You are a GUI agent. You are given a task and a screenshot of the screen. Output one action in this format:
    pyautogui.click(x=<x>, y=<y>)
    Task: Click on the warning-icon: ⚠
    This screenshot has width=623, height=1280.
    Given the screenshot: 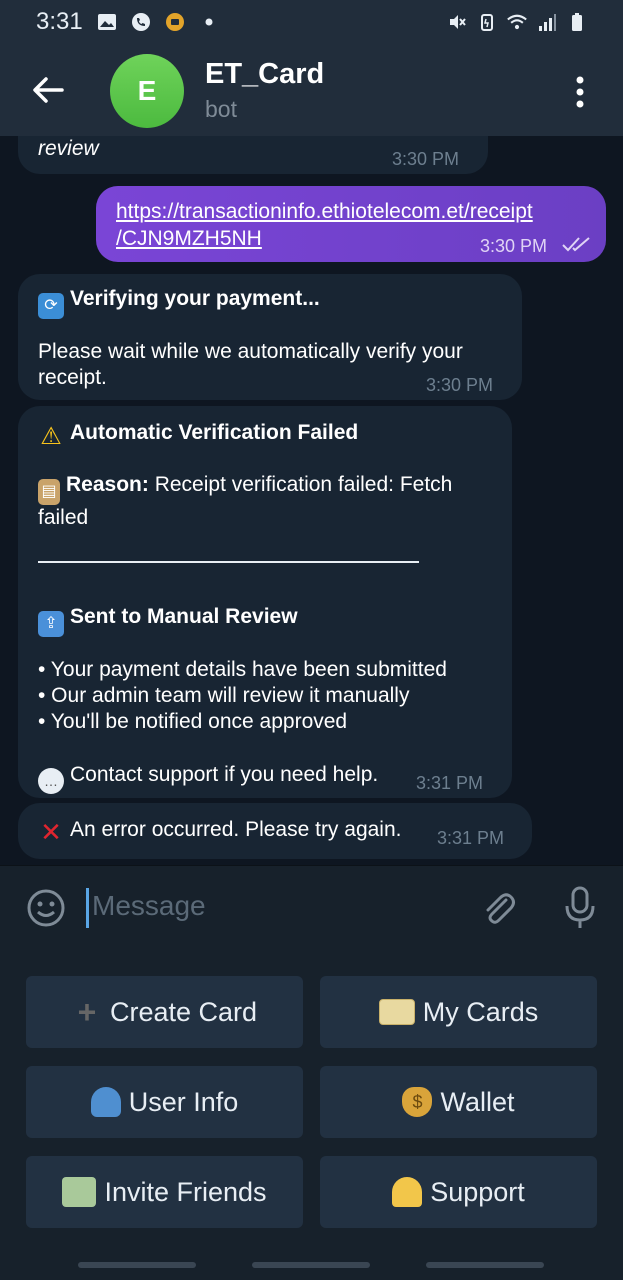 What is the action you would take?
    pyautogui.click(x=51, y=436)
    